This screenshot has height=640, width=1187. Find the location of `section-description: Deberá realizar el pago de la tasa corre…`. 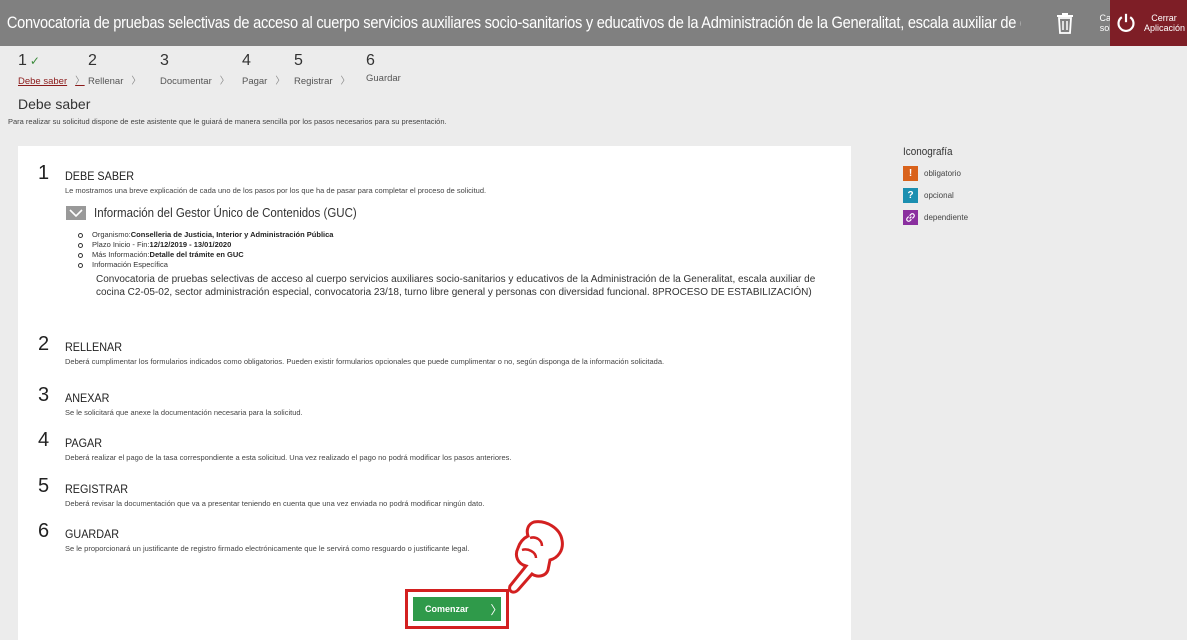

section-description: Deberá realizar el pago de la tasa corre… is located at coordinates (288, 457).